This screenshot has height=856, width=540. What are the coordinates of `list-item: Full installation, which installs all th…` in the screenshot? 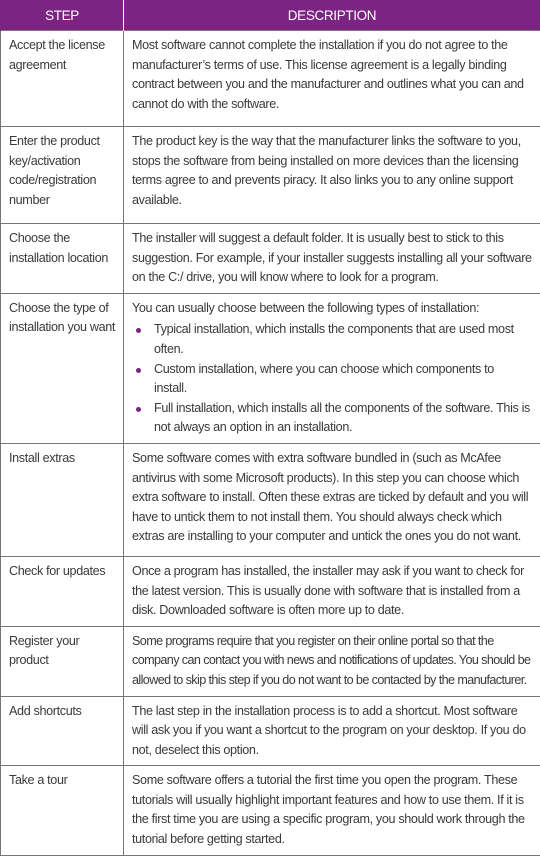 It's located at (334, 418).